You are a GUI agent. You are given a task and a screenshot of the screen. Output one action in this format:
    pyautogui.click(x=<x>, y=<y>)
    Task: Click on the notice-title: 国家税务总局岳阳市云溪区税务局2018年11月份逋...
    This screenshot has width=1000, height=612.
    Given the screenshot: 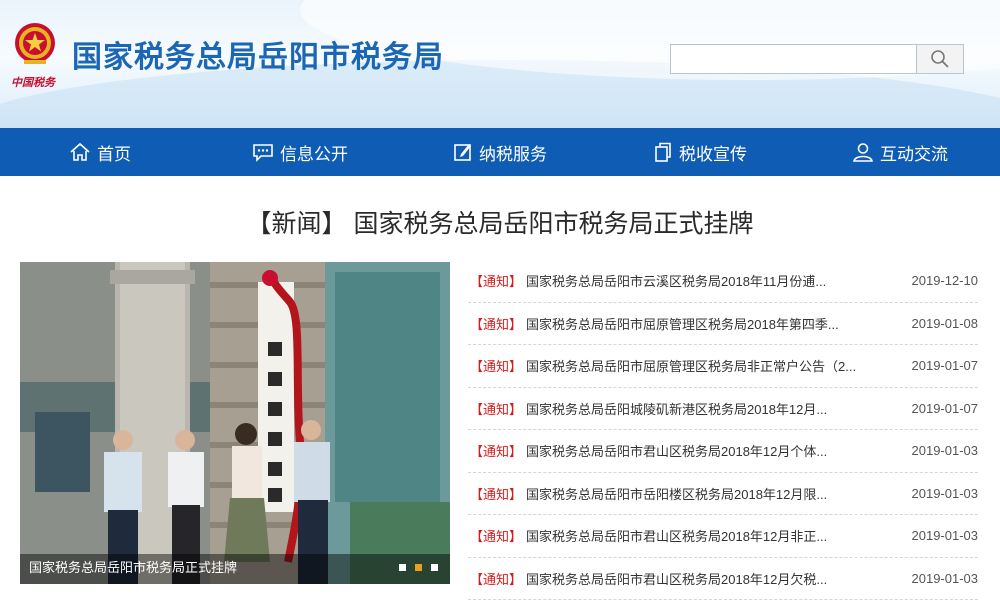 What is the action you would take?
    pyautogui.click(x=712, y=280)
    